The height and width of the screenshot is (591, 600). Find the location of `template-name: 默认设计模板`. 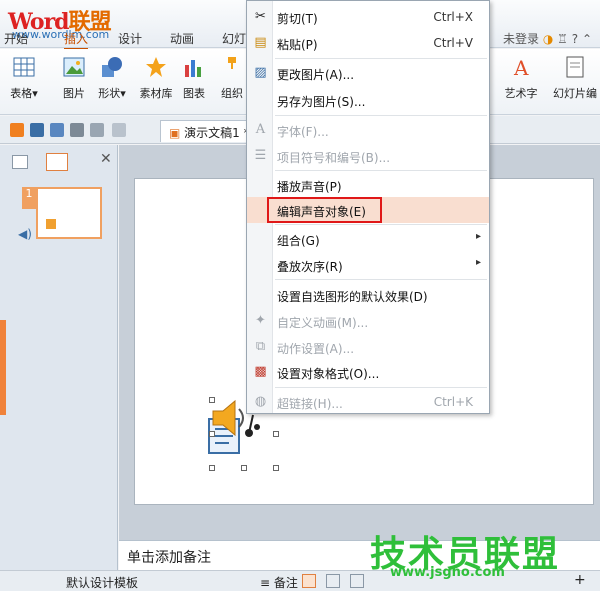

template-name: 默认设计模板 is located at coordinates (102, 583).